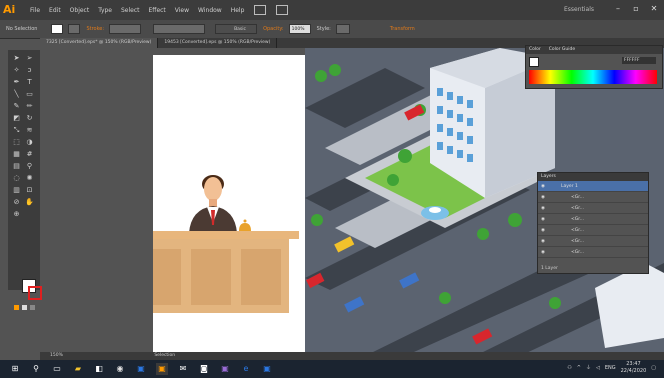  I want to click on hex-field: FFFFFF, so click(639, 60).